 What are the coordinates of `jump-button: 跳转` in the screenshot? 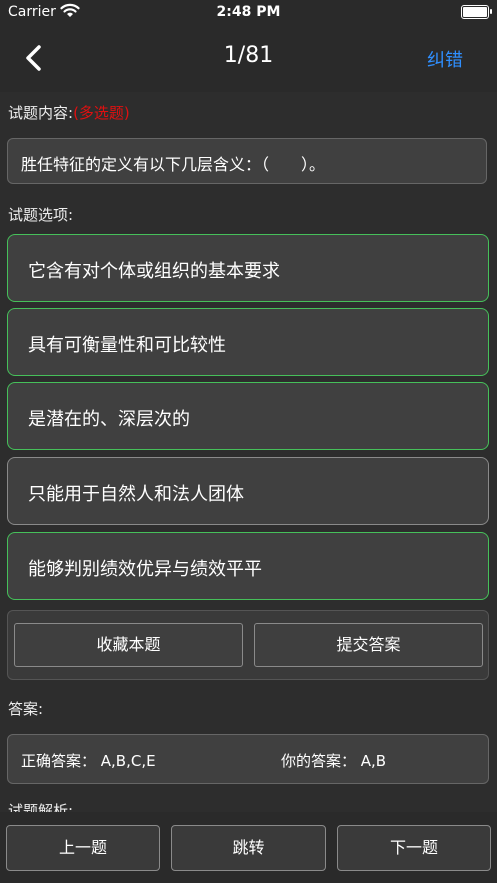 It's located at (248, 848).